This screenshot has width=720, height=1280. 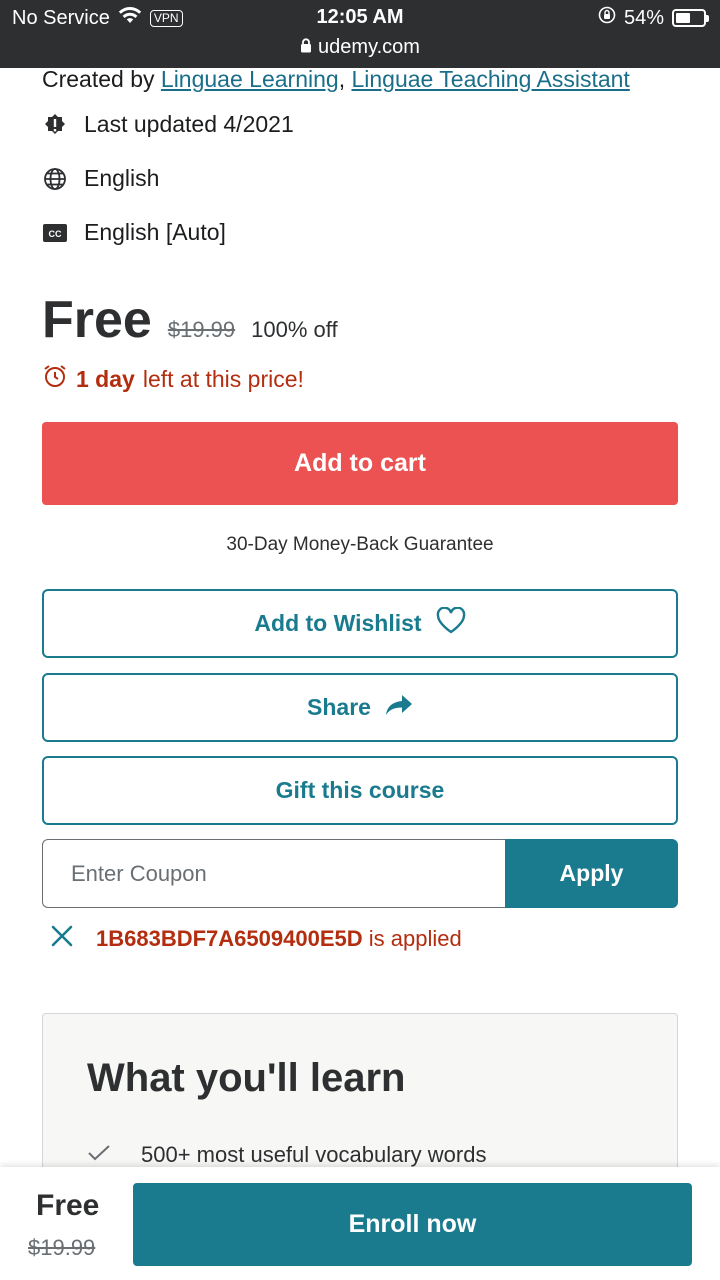 I want to click on price-row: Free $19.99 100% off, so click(x=190, y=320).